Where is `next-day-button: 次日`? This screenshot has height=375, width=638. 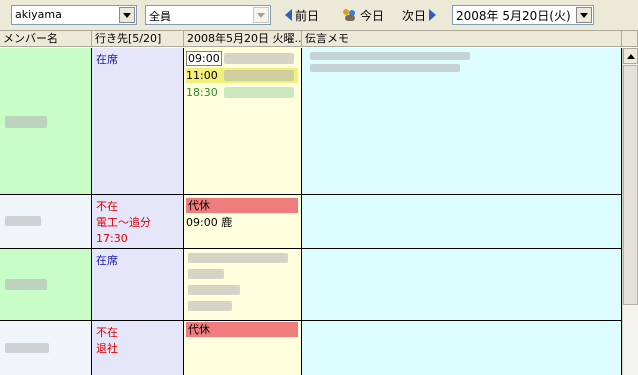 next-day-button: 次日 is located at coordinates (419, 15).